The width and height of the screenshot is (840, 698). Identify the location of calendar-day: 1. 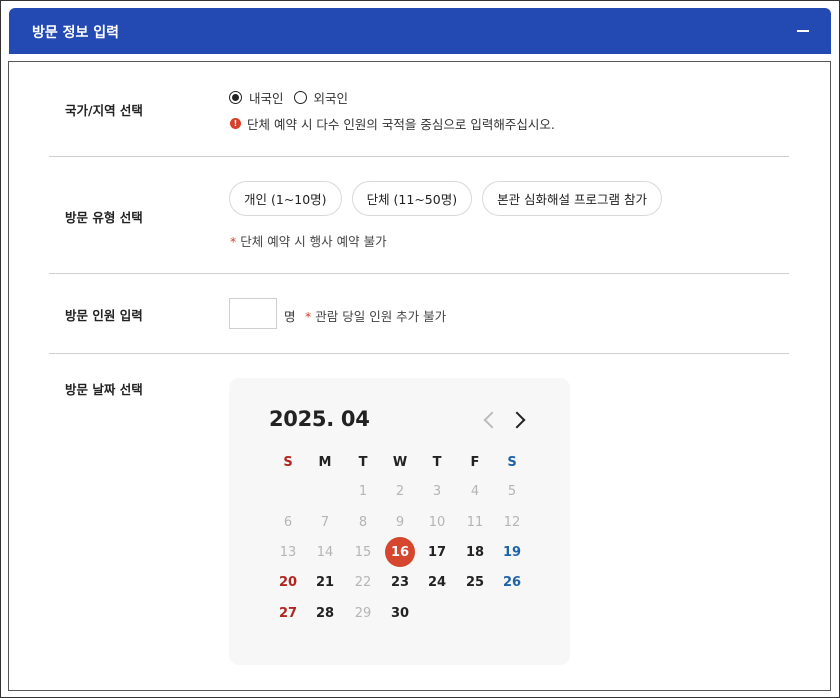
(363, 491).